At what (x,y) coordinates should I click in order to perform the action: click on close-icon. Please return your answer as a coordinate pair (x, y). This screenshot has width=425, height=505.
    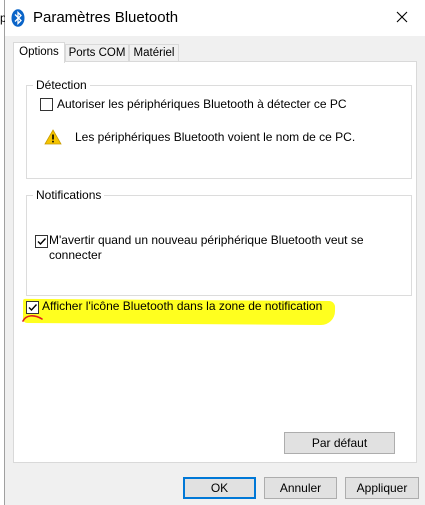
    Looking at the image, I should click on (402, 18).